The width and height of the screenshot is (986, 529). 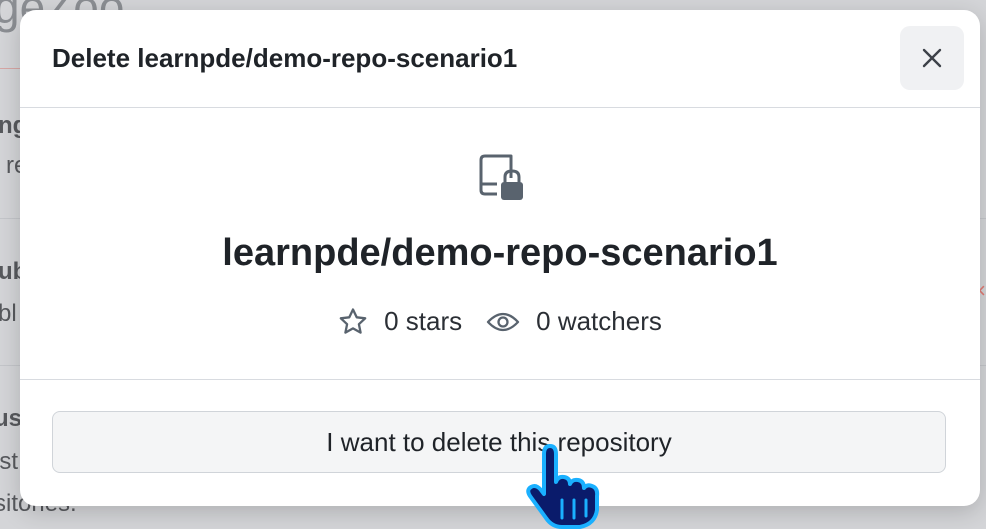 I want to click on repository-stats: 0 stars 0 watchers, so click(x=500, y=321).